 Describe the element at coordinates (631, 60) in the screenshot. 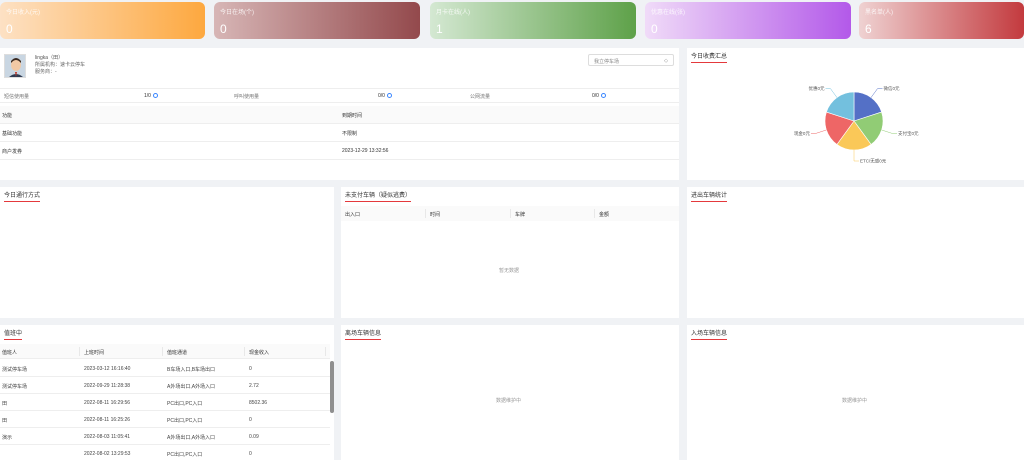

I see `parking-select: 我立停车场 ◇` at that location.